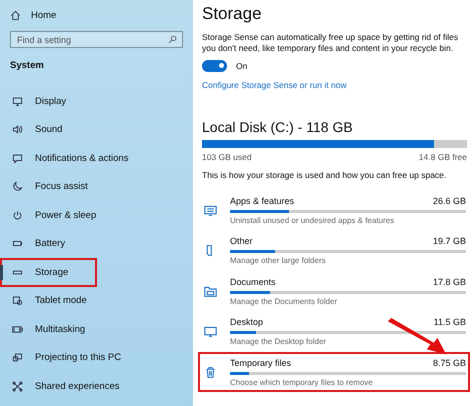 The image size is (474, 406). I want to click on sidebar-item: Storage, so click(48, 272).